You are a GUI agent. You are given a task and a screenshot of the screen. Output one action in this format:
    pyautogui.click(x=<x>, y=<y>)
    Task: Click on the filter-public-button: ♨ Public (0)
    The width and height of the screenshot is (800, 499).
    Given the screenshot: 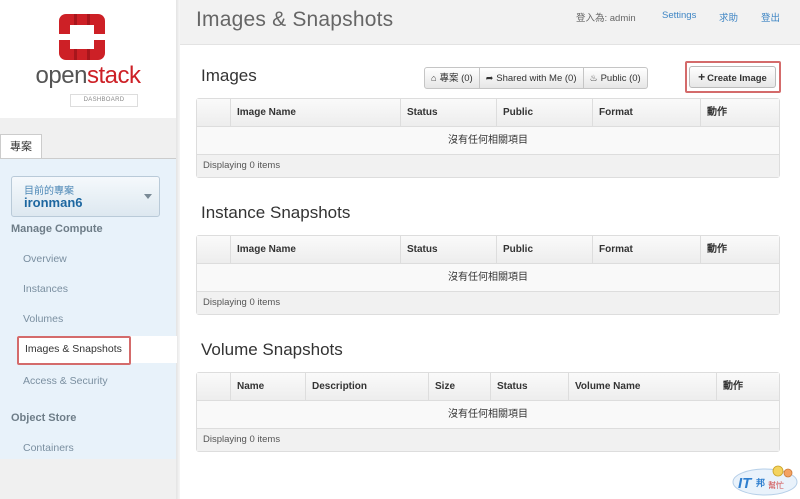 What is the action you would take?
    pyautogui.click(x=615, y=78)
    